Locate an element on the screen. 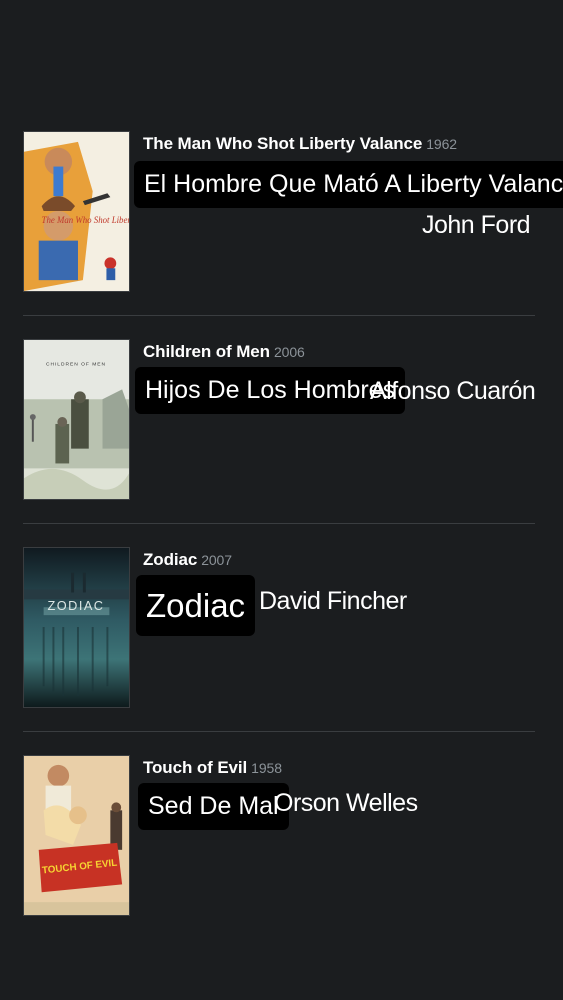 This screenshot has width=563, height=1000. film-title: Touch of Evil 1958 is located at coordinates (212, 768).